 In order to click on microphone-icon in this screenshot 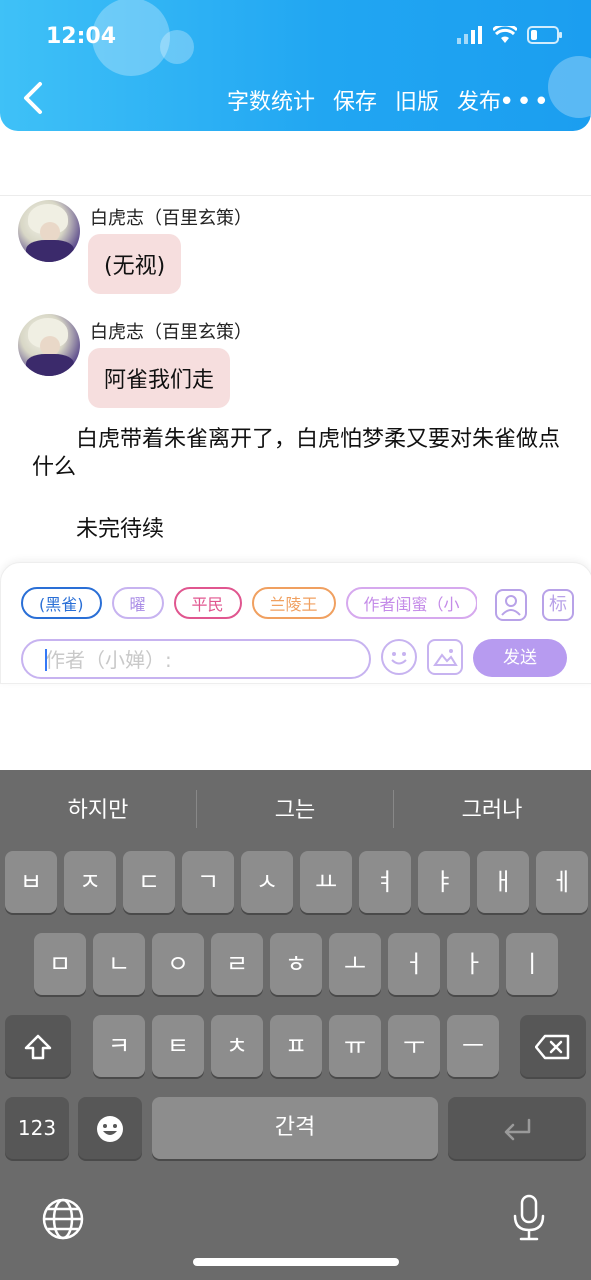, I will do `click(529, 1218)`.